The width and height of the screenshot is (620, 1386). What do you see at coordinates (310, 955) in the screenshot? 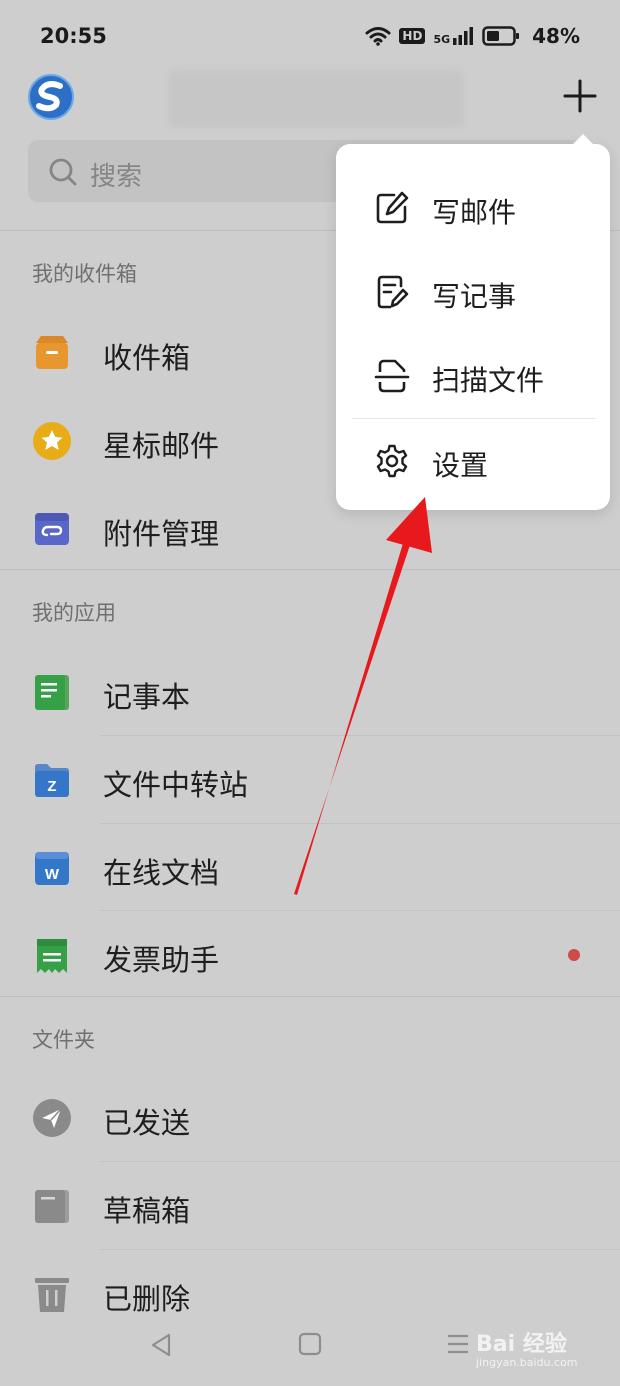
I see `list-item-invoice: 发票助手` at bounding box center [310, 955].